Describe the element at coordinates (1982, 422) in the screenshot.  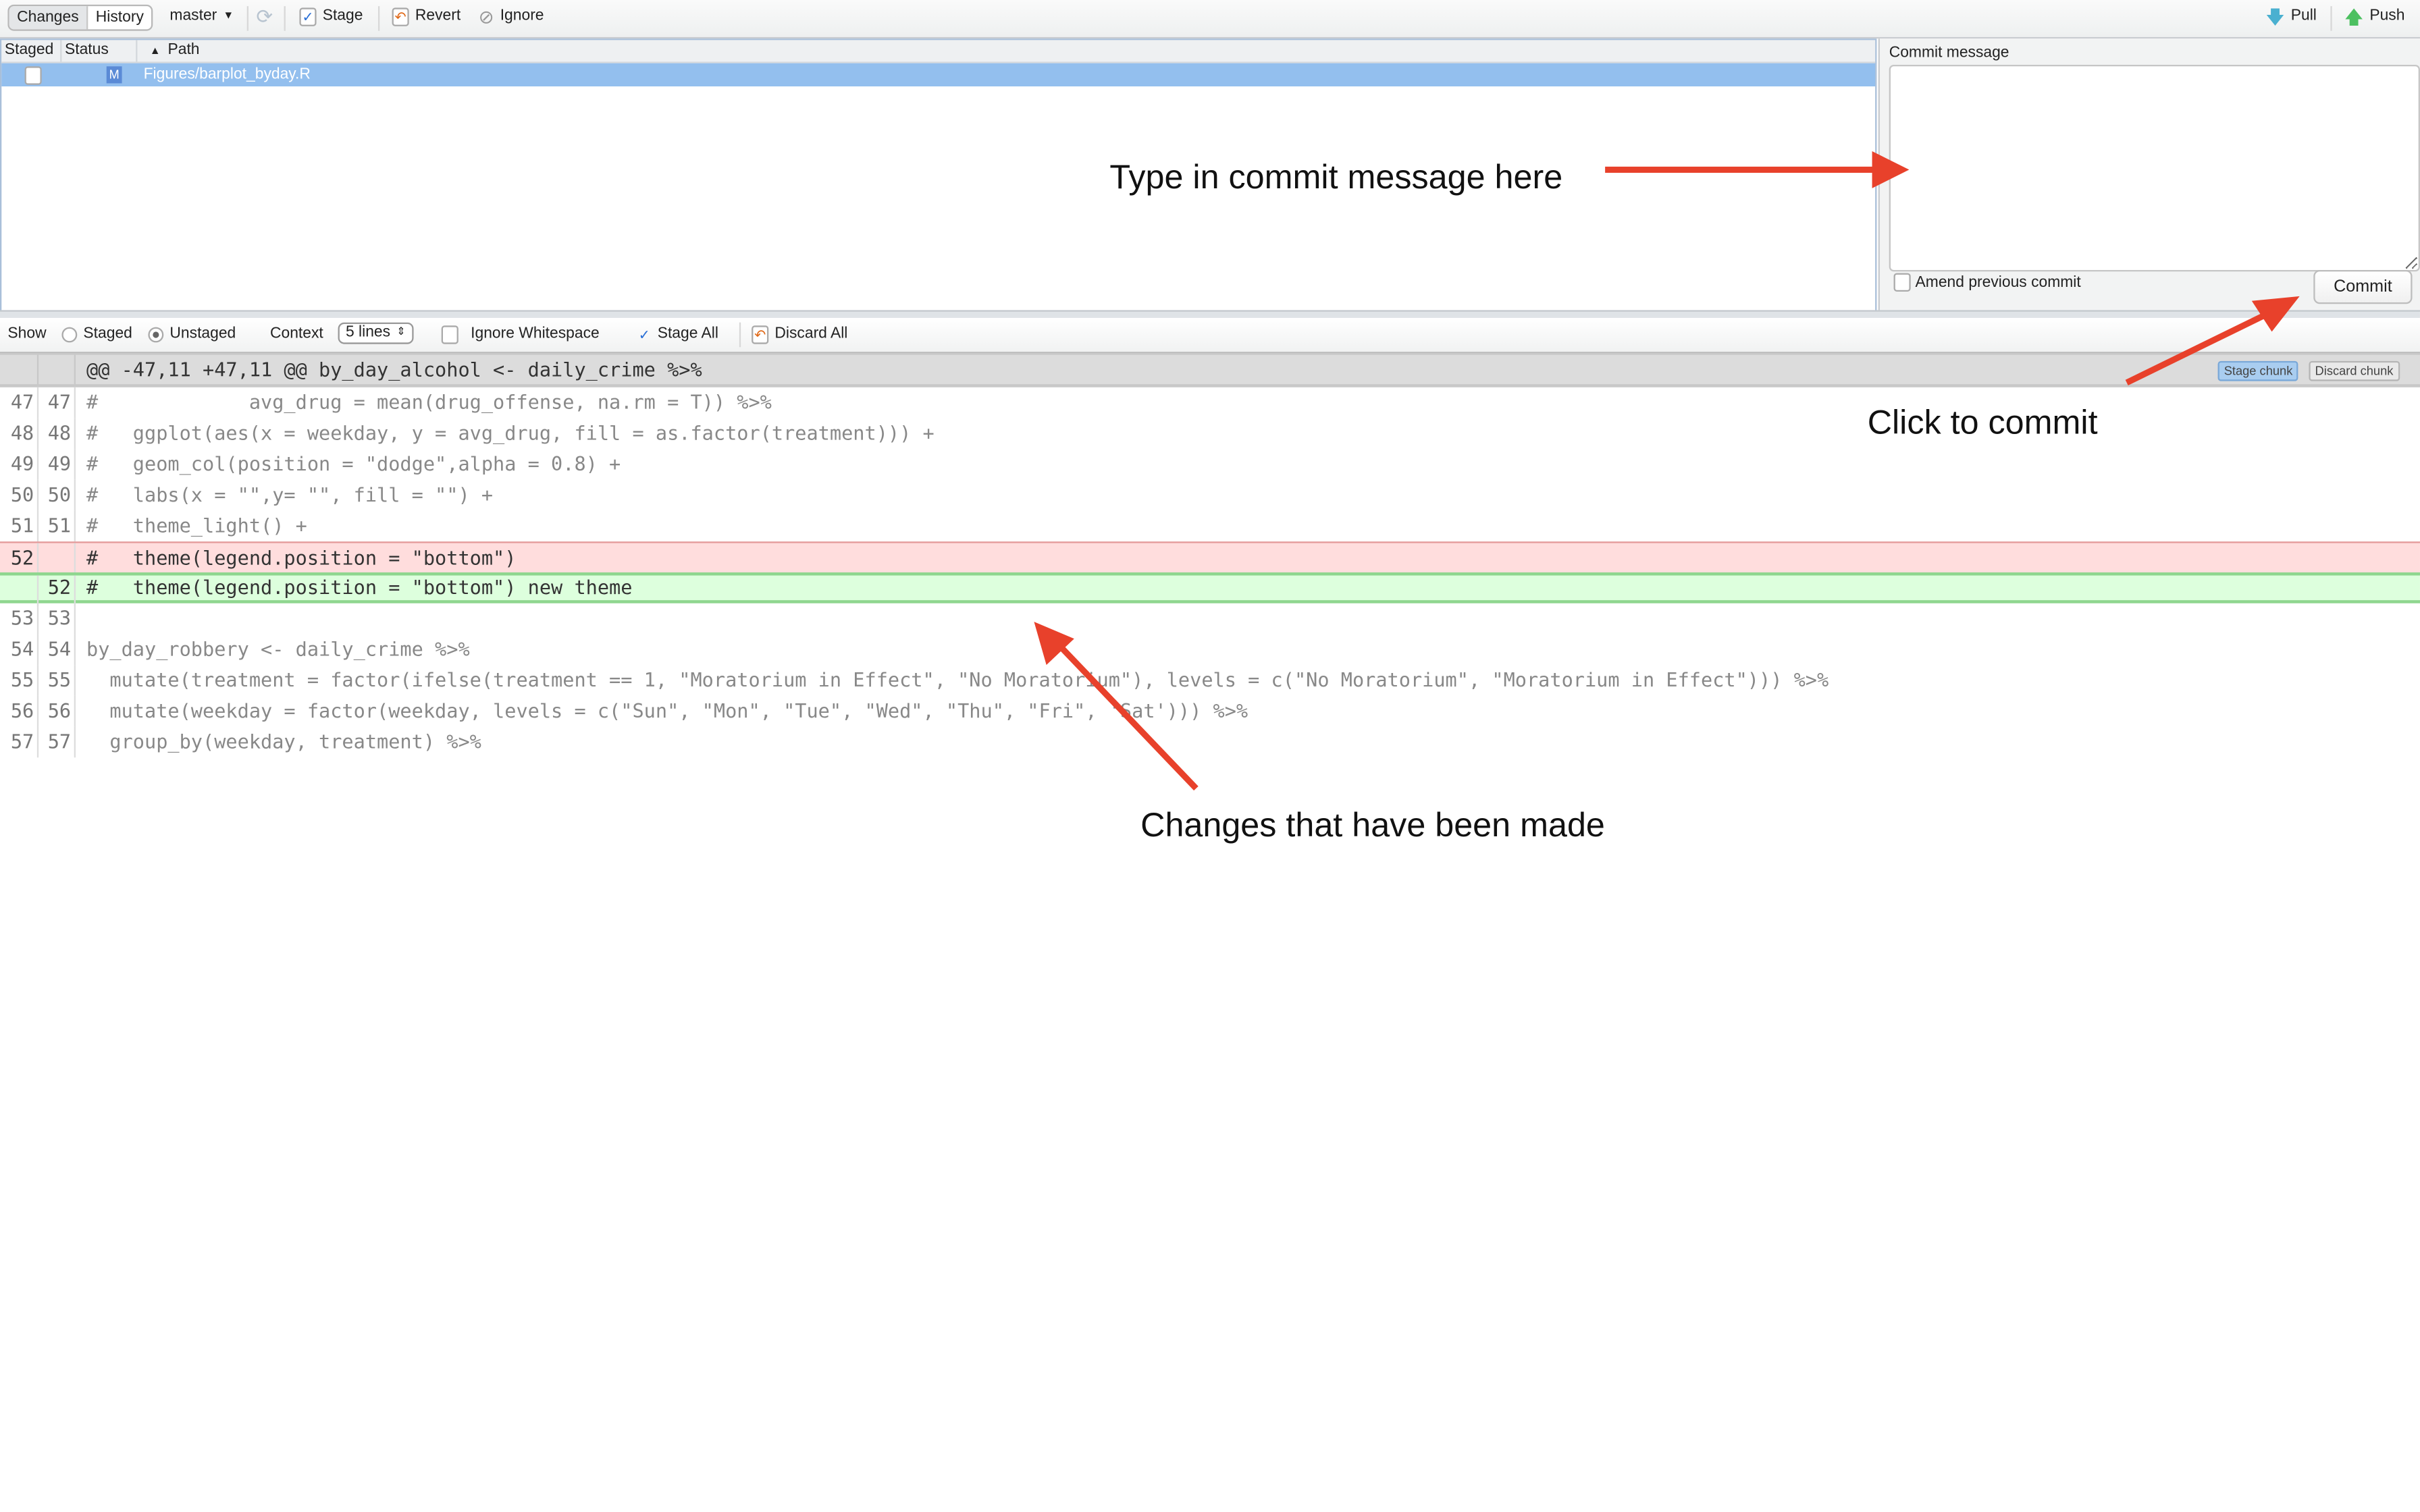
I see `annotation-click-commit: Click to commit` at that location.